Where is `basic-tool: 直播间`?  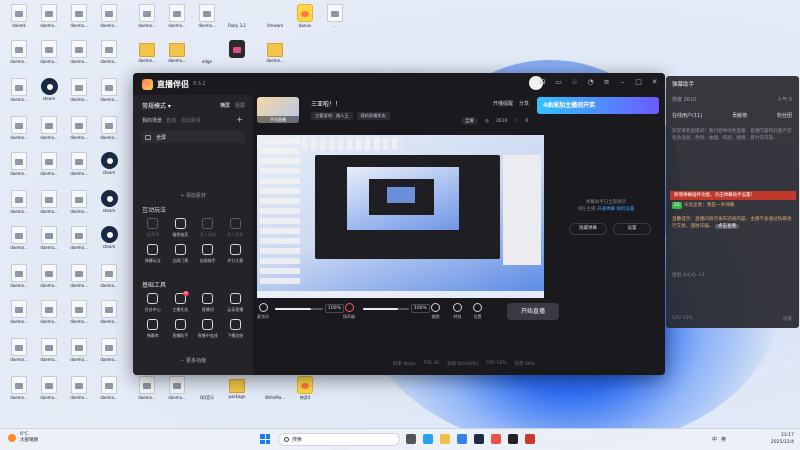
basic-tool: 直播间 is located at coordinates (208, 303).